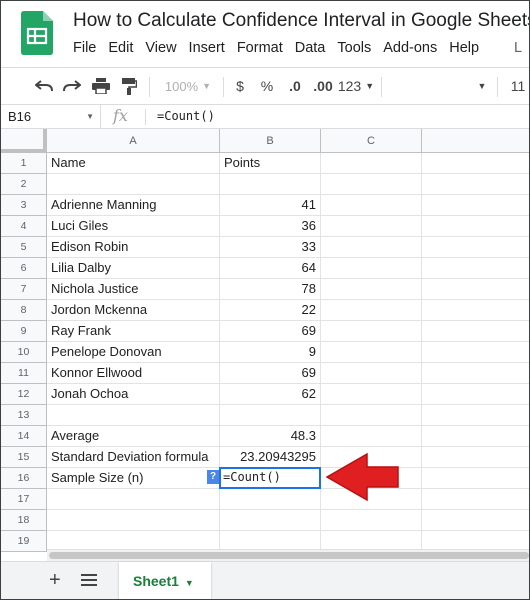  I want to click on increase-decimal-button: .00, so click(323, 86).